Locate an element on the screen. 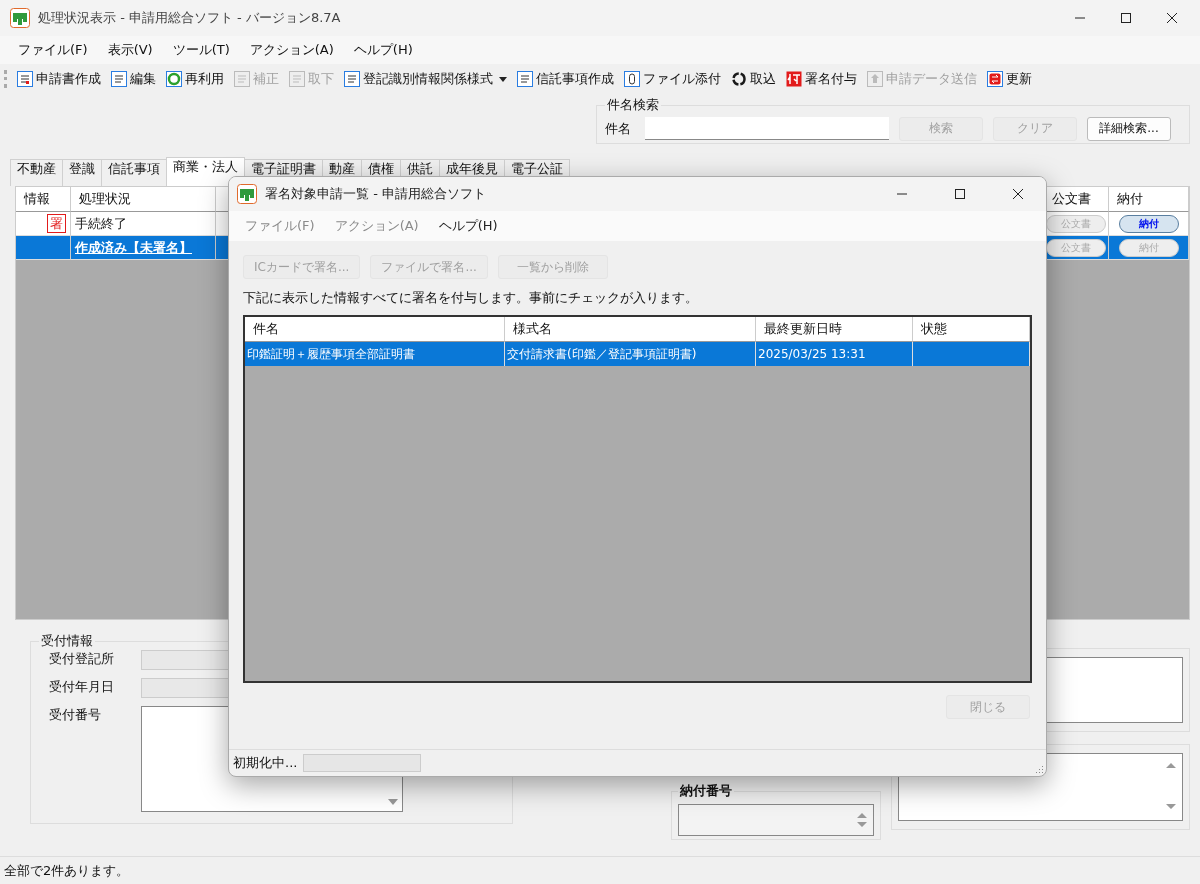 Image resolution: width=1200 pixels, height=884 pixels. spin-field is located at coordinates (776, 820).